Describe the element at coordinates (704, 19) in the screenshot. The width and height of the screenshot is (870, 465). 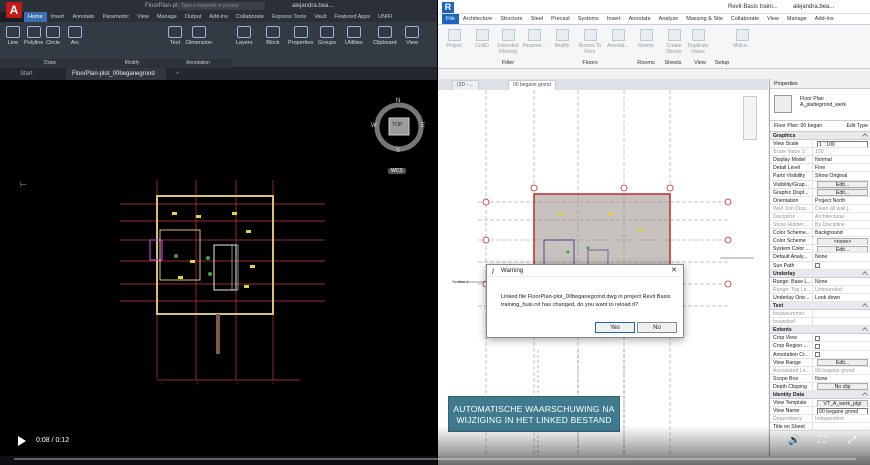
I see `revit-tab-massing-site: Massing & Site` at that location.